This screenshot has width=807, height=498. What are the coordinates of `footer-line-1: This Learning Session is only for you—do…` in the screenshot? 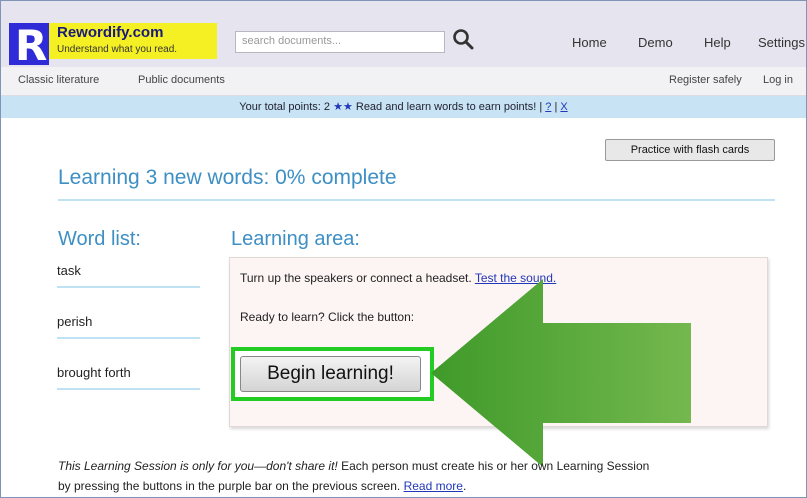 It's located at (353, 466).